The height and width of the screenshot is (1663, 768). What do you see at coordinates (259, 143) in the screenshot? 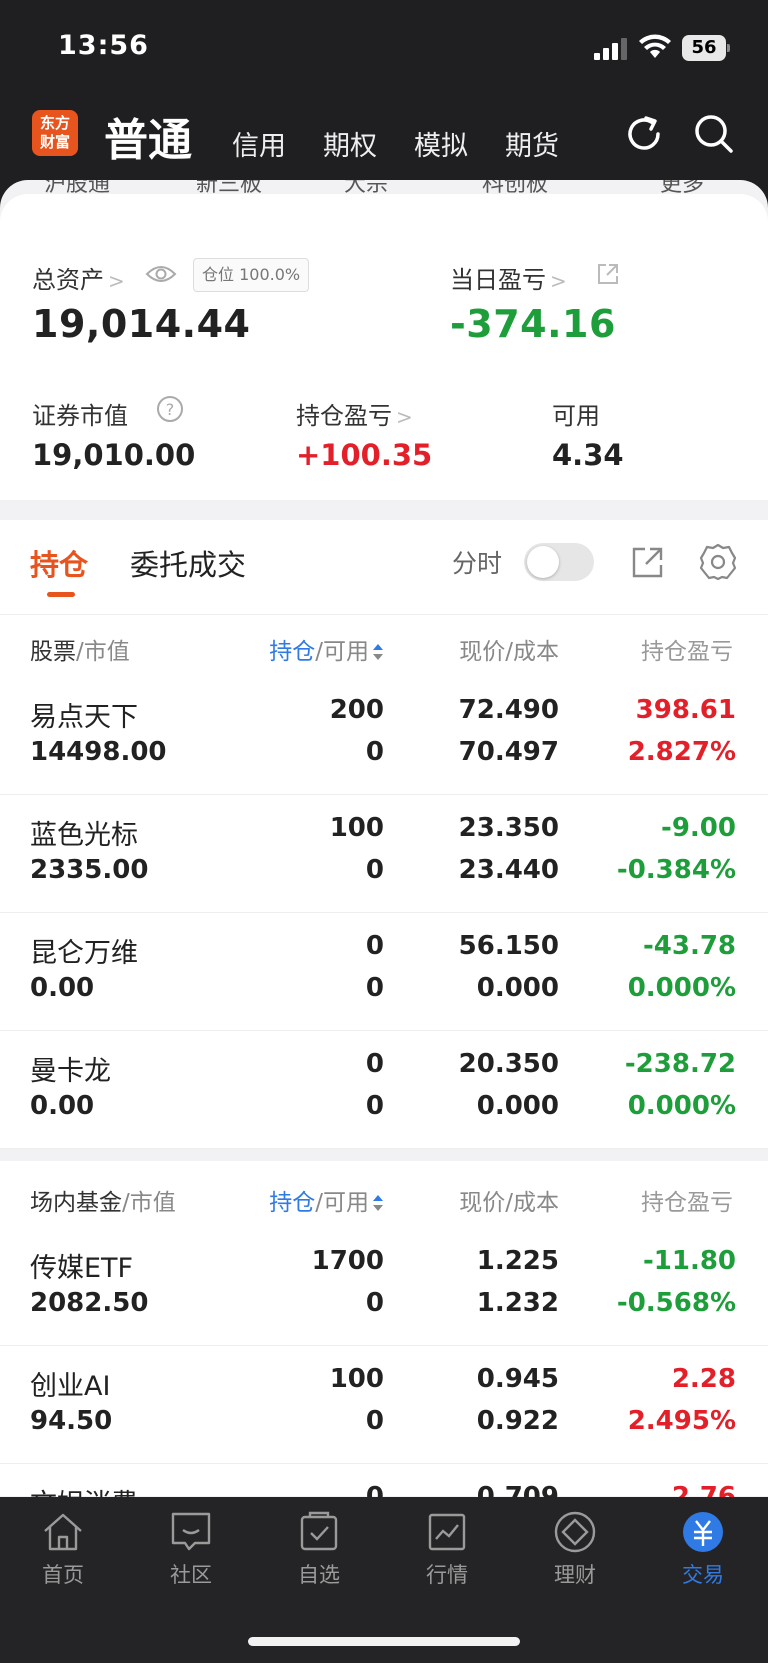
I see `tab-credit: 信用` at bounding box center [259, 143].